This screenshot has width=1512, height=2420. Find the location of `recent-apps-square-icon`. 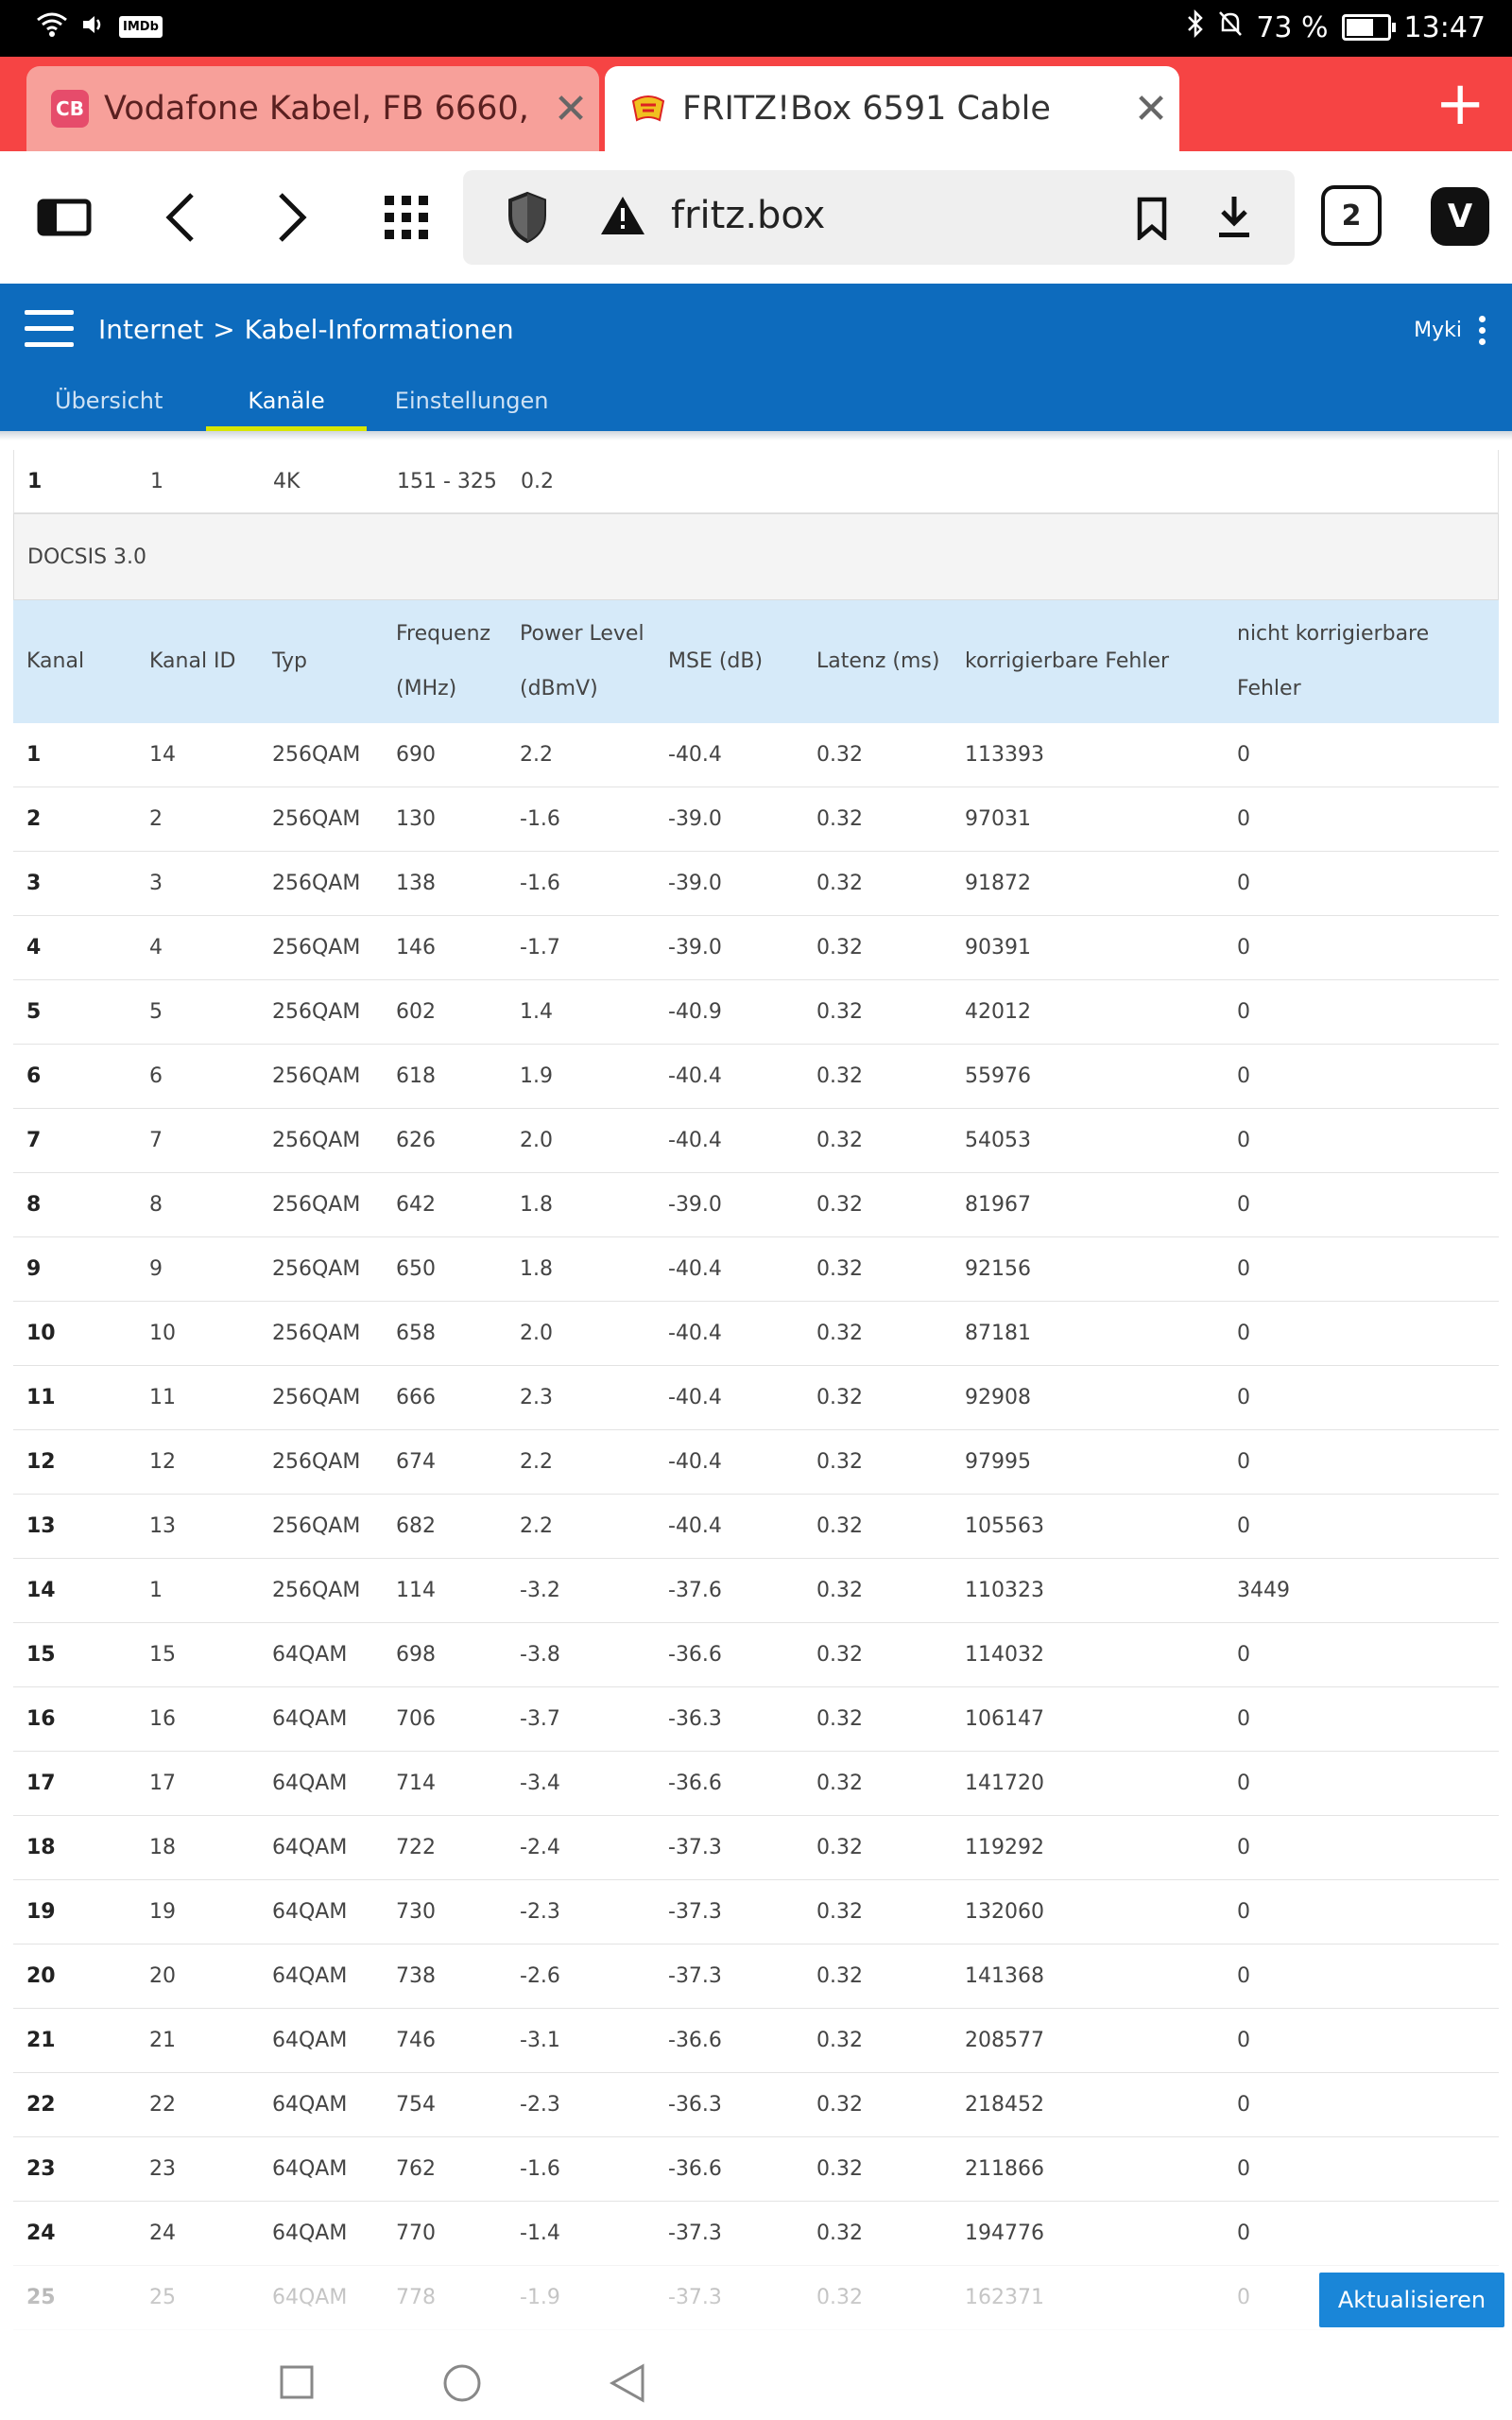

recent-apps-square-icon is located at coordinates (297, 2384).